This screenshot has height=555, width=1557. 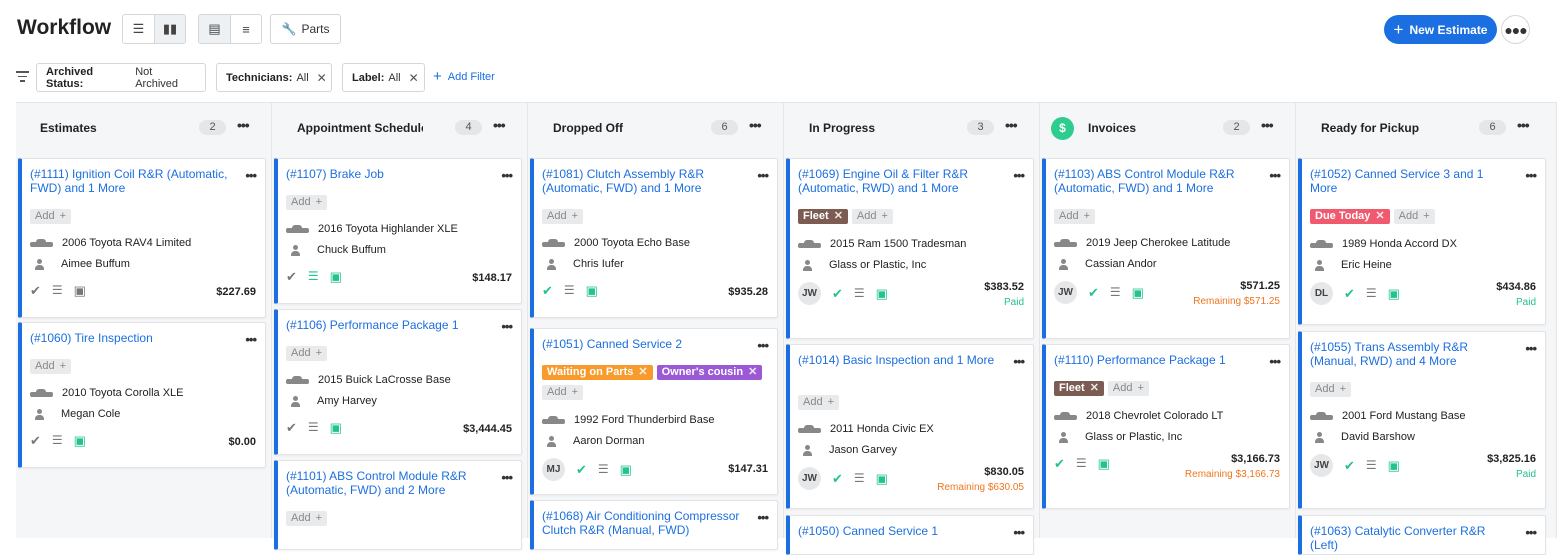 What do you see at coordinates (169, 29) in the screenshot?
I see `board-view-button: ▮▮` at bounding box center [169, 29].